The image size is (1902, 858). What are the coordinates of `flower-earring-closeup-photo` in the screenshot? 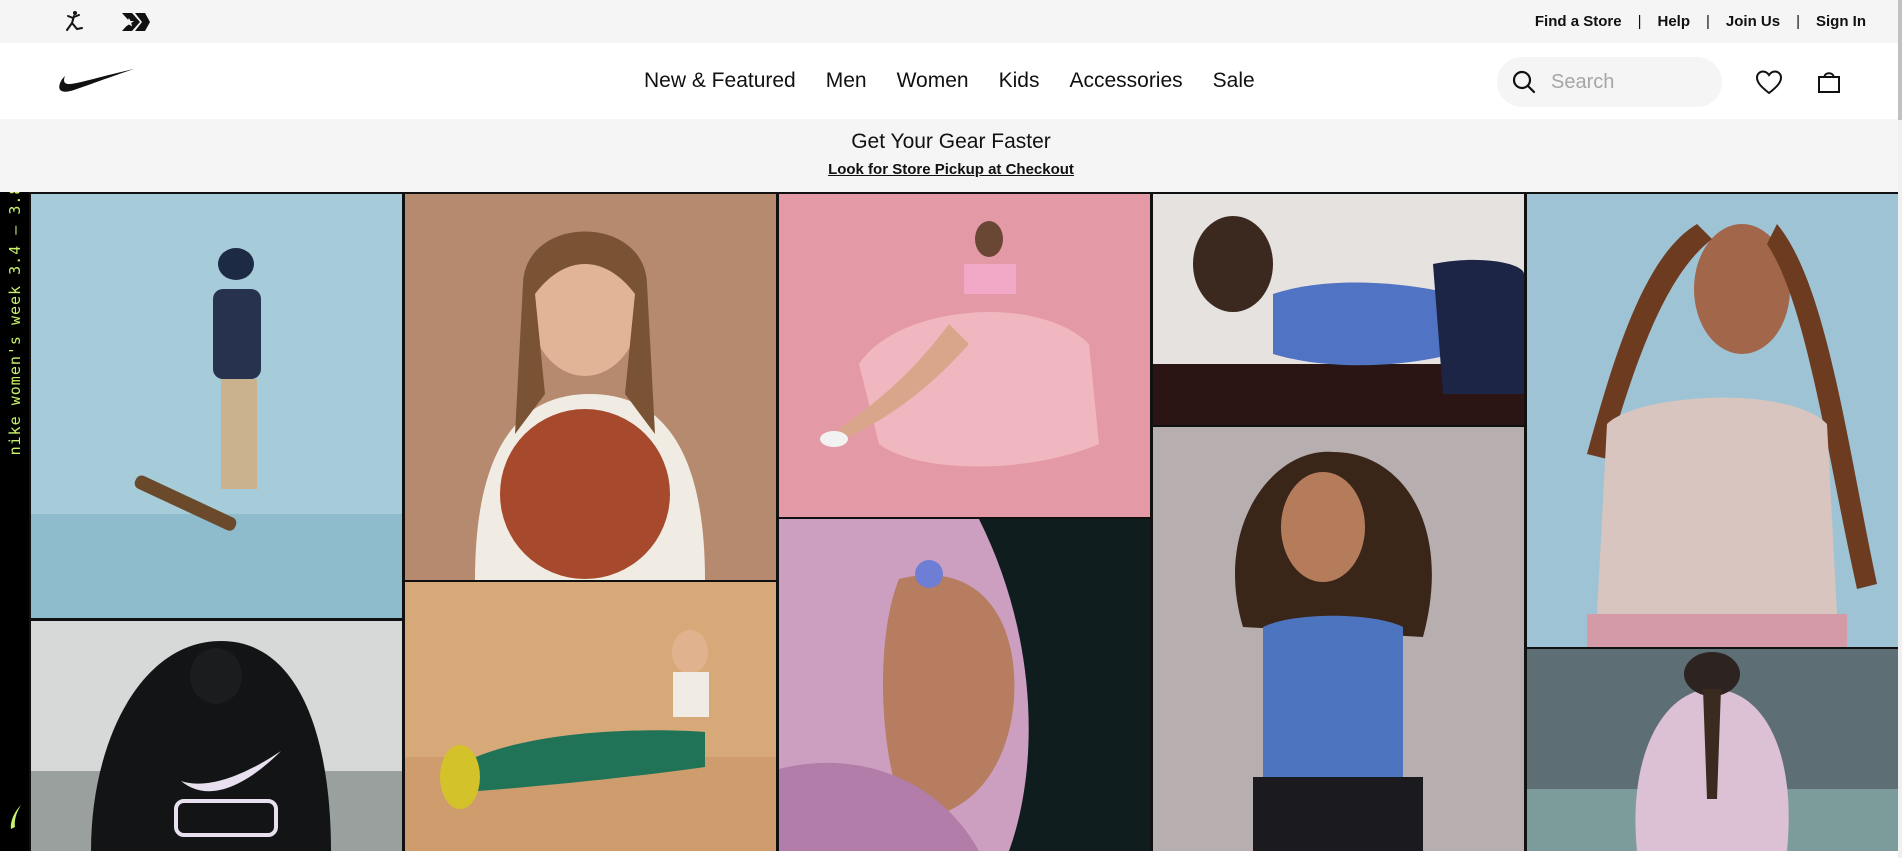 It's located at (964, 685).